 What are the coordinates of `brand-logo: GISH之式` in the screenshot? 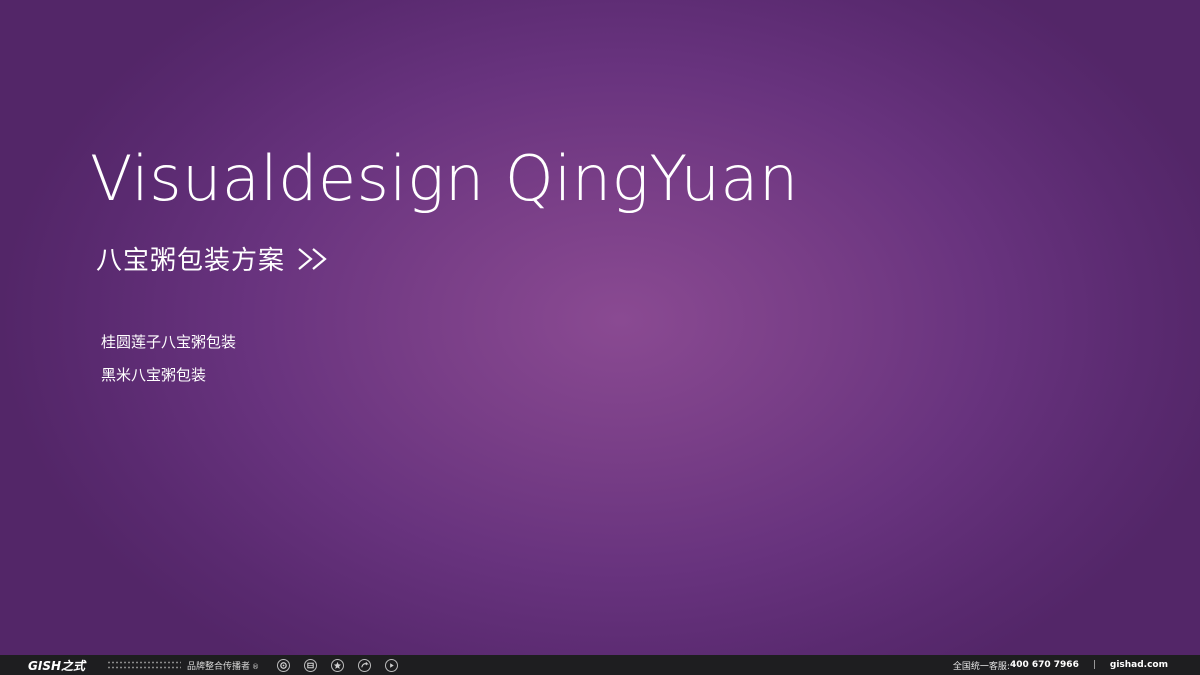 It's located at (56, 665).